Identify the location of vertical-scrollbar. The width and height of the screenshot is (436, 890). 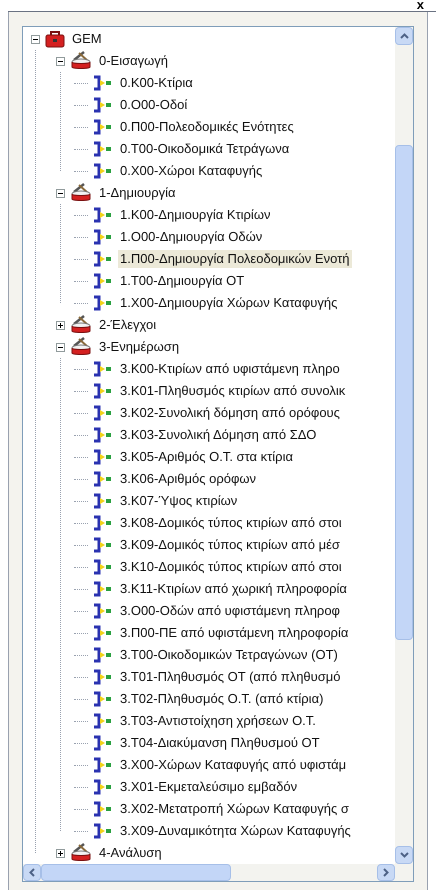
(404, 445).